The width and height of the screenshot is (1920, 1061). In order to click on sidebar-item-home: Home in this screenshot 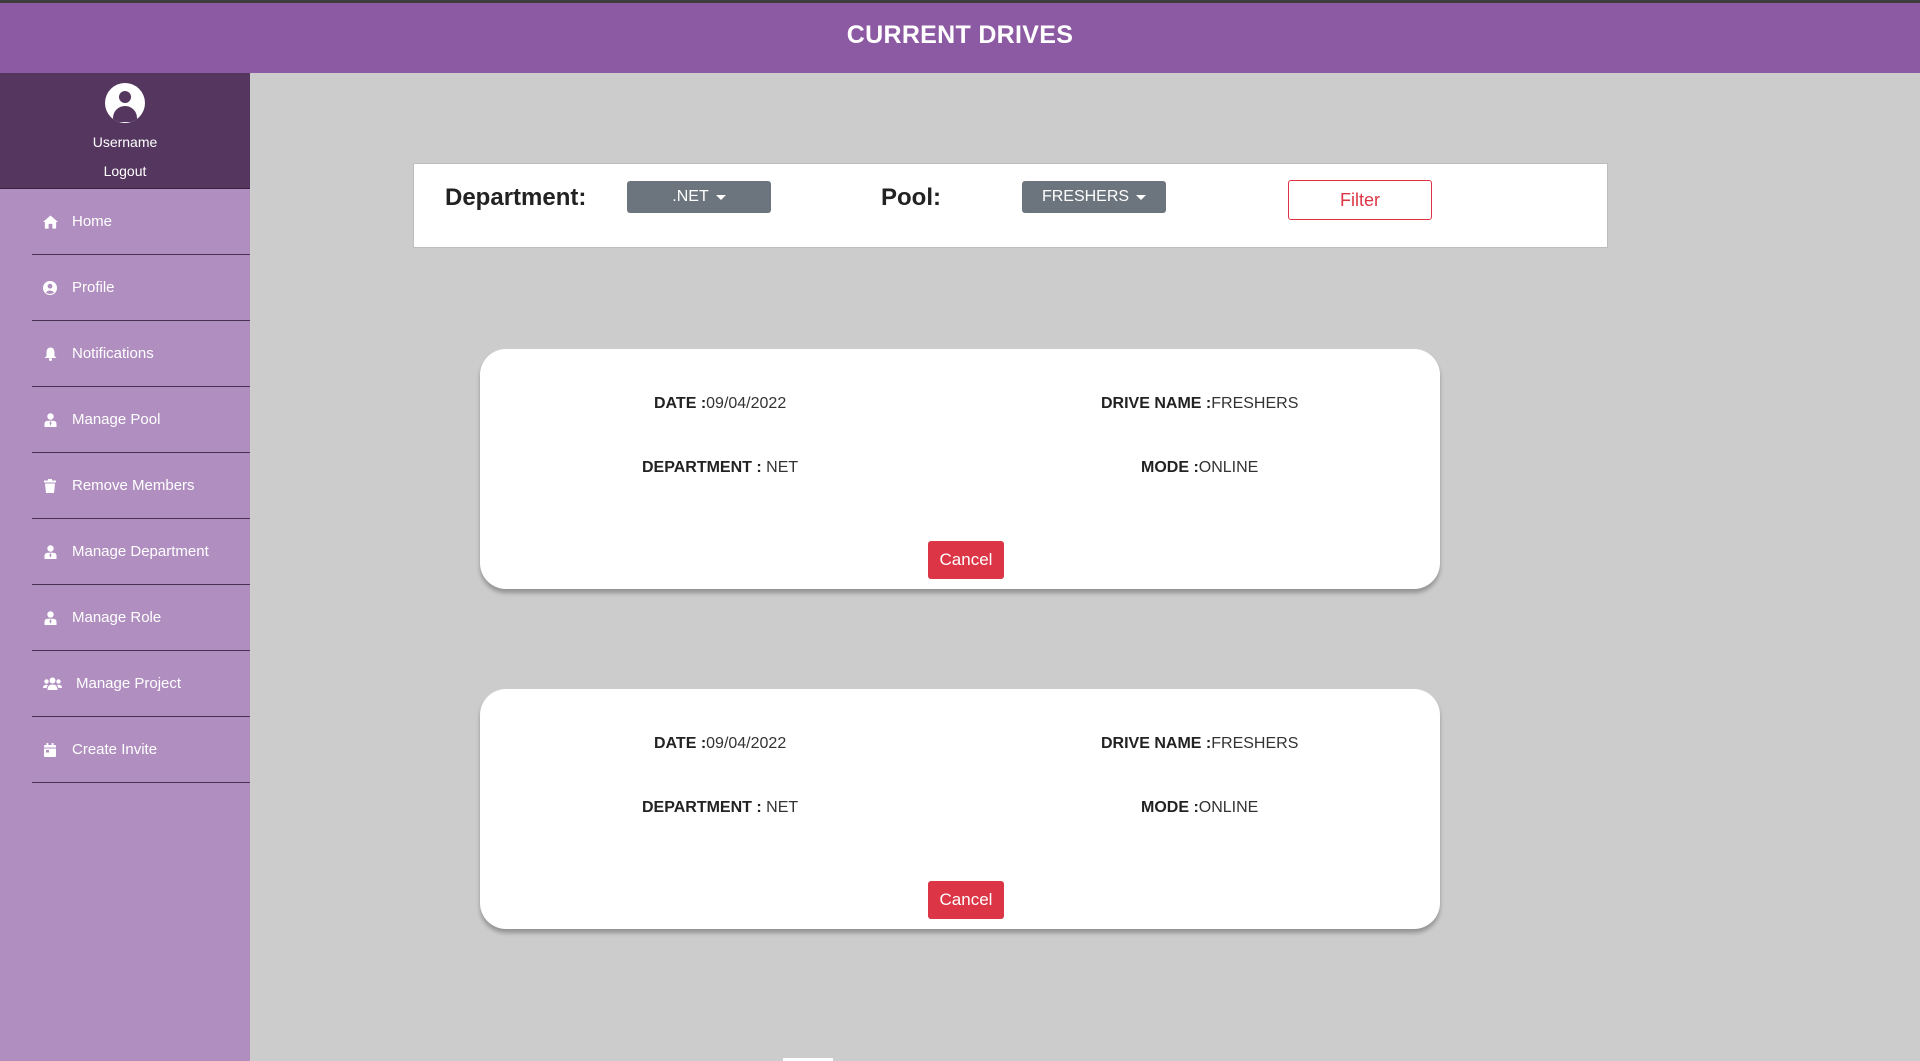, I will do `click(141, 222)`.